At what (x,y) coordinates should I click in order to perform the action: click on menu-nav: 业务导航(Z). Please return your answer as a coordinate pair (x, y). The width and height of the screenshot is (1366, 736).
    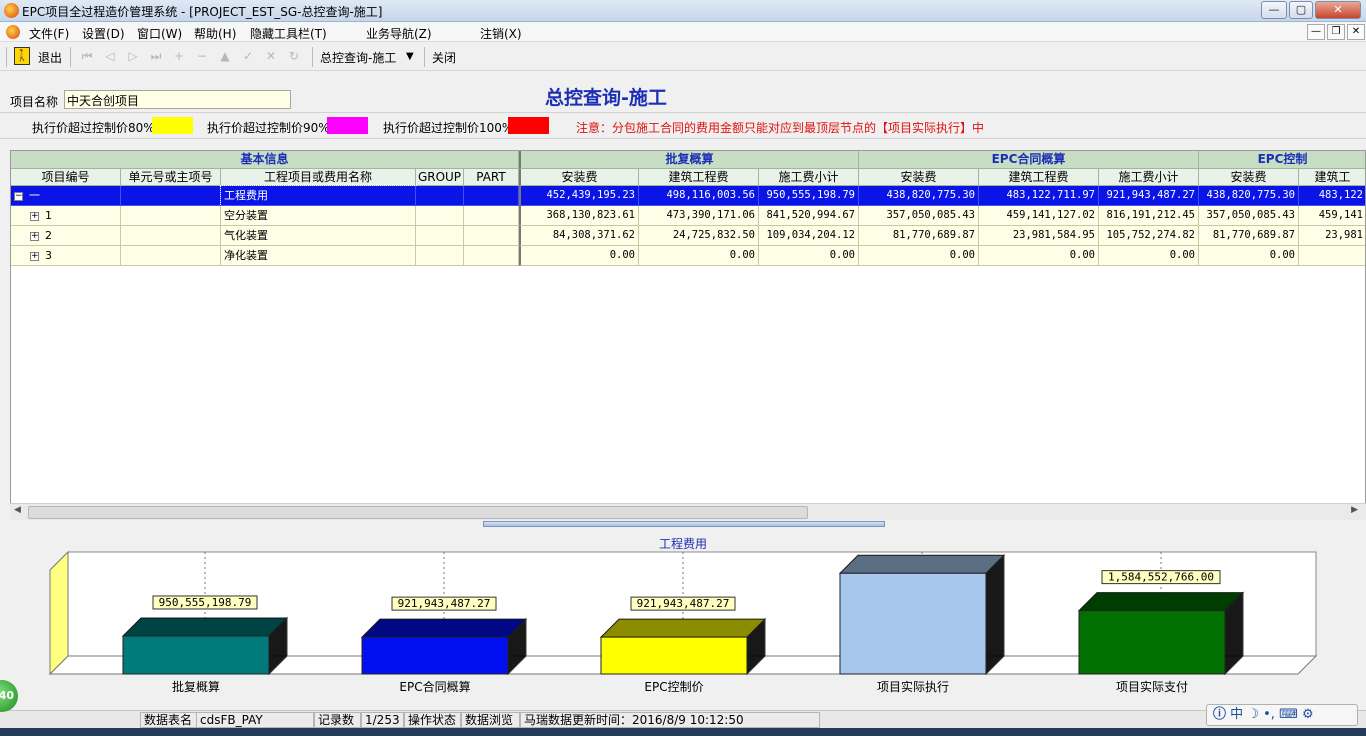
    Looking at the image, I should click on (399, 33).